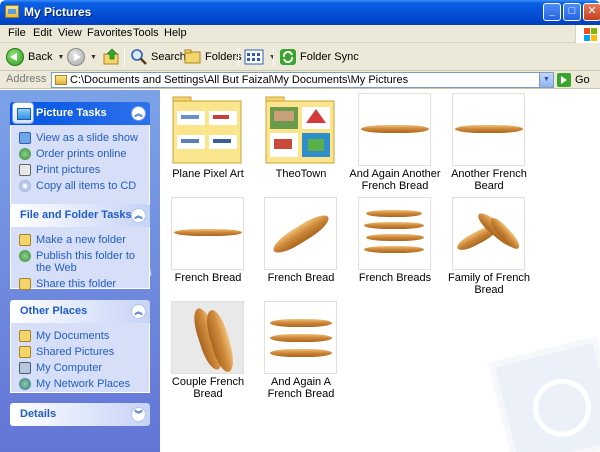  What do you see at coordinates (146, 33) in the screenshot?
I see `menu-tools: Tools` at bounding box center [146, 33].